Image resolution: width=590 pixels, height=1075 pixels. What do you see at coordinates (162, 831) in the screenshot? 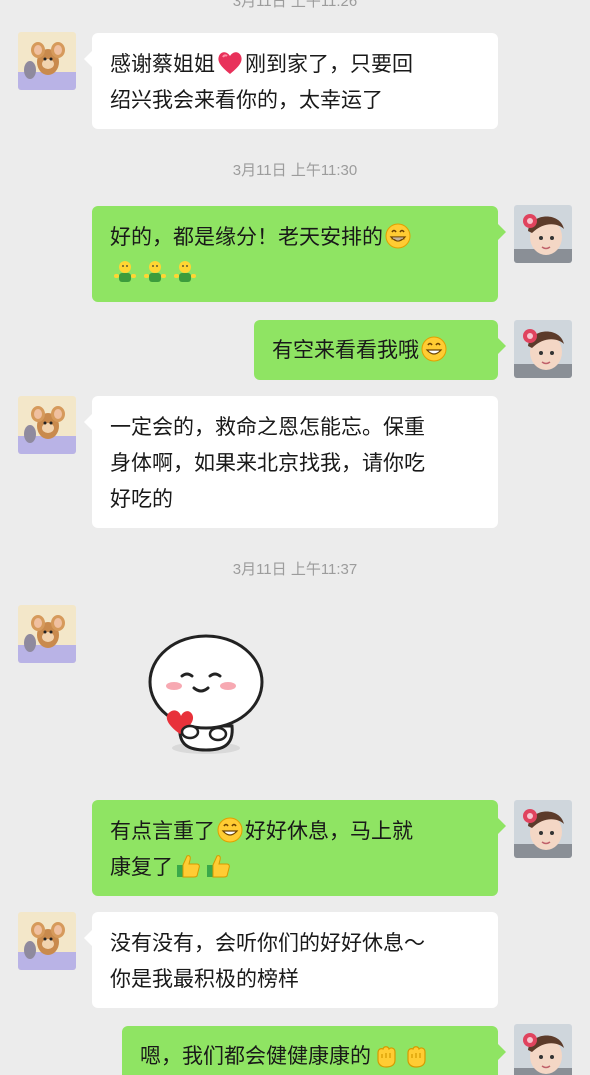
I see `message-text: 有点言重了` at bounding box center [162, 831].